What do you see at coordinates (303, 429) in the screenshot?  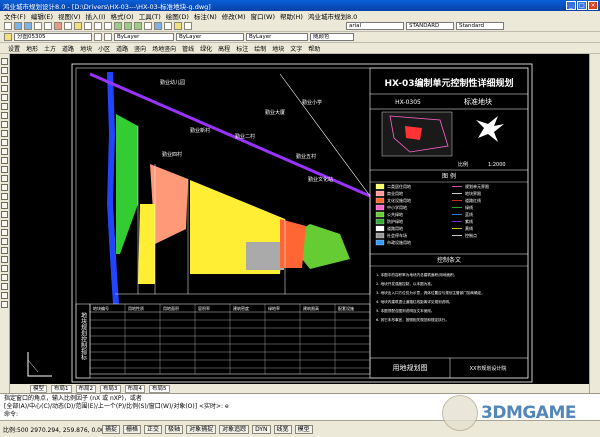 I see `model-toggle: 模型` at bounding box center [303, 429].